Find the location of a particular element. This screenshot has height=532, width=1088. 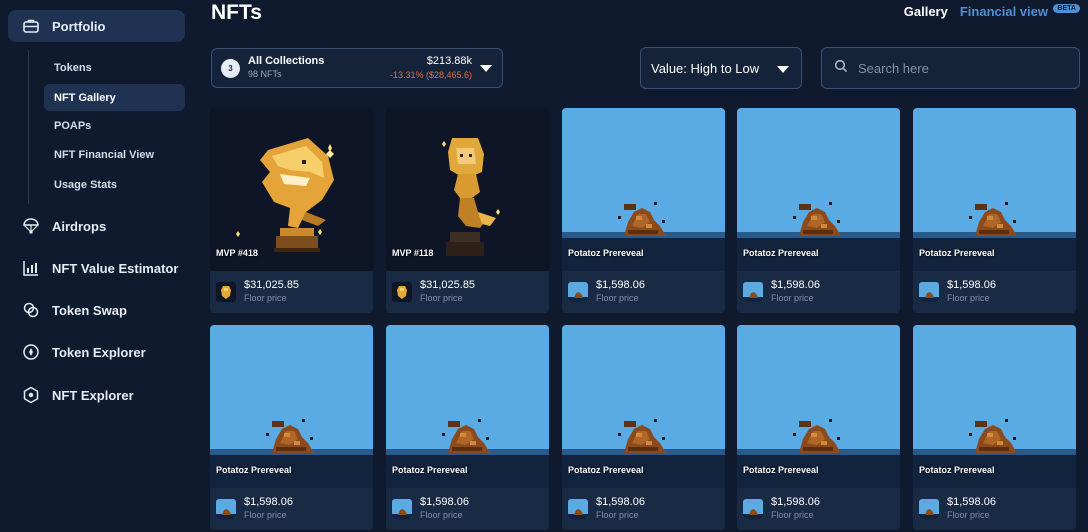

nav-airdrops: Airdrops is located at coordinates (96, 226).